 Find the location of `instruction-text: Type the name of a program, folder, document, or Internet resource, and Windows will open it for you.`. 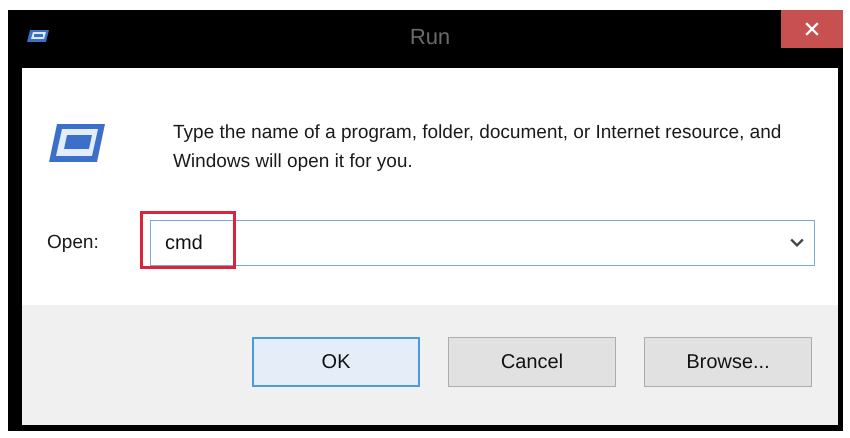

instruction-text: Type the name of a program, folder, document, or Internet resource, and Windows will open it for you. is located at coordinates (477, 147).